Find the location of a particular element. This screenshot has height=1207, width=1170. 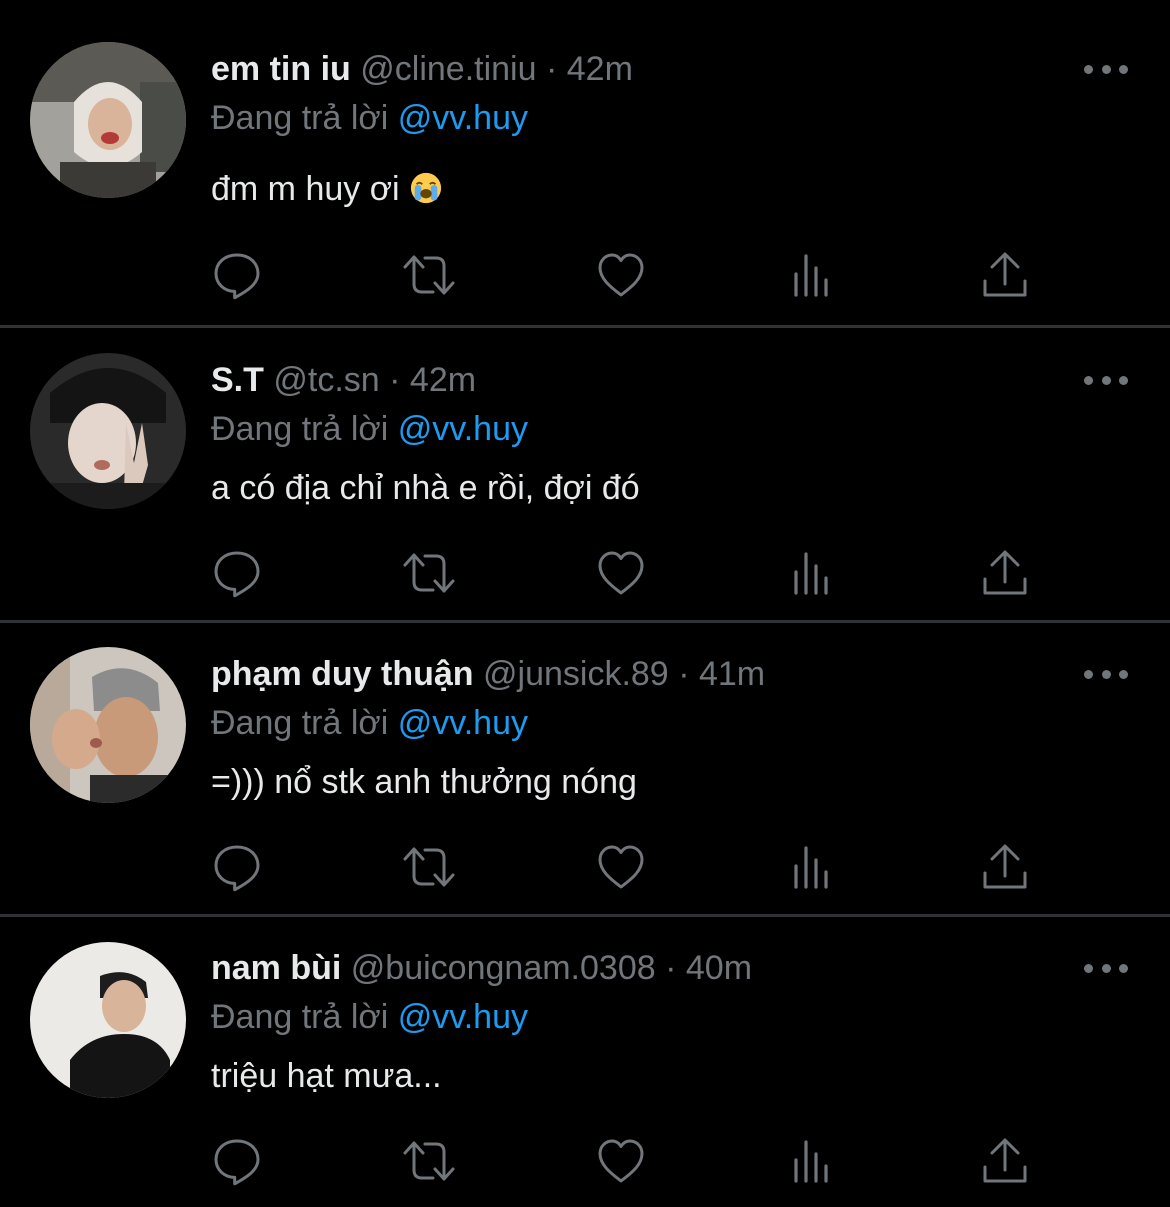

handle: @junsick.89 is located at coordinates (576, 674).